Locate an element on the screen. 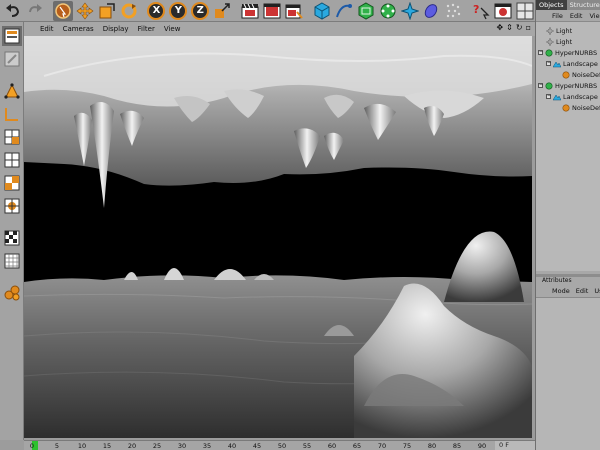  maximize-view-icon: ▫ is located at coordinates (528, 27).